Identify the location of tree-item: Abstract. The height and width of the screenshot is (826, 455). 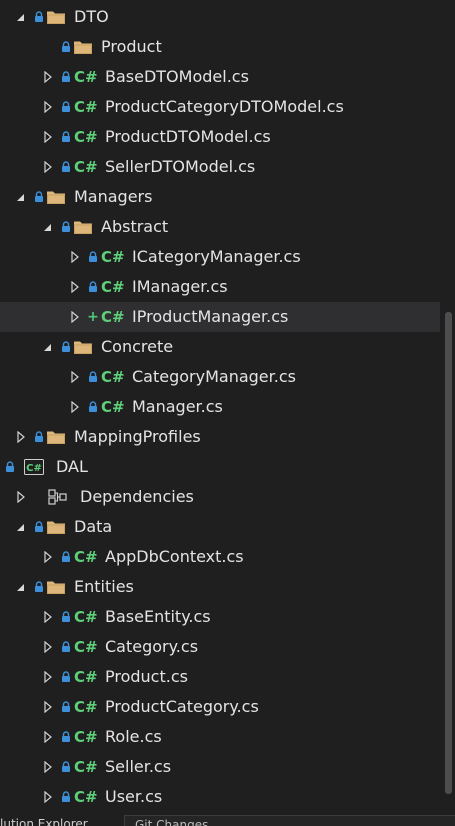
(220, 227).